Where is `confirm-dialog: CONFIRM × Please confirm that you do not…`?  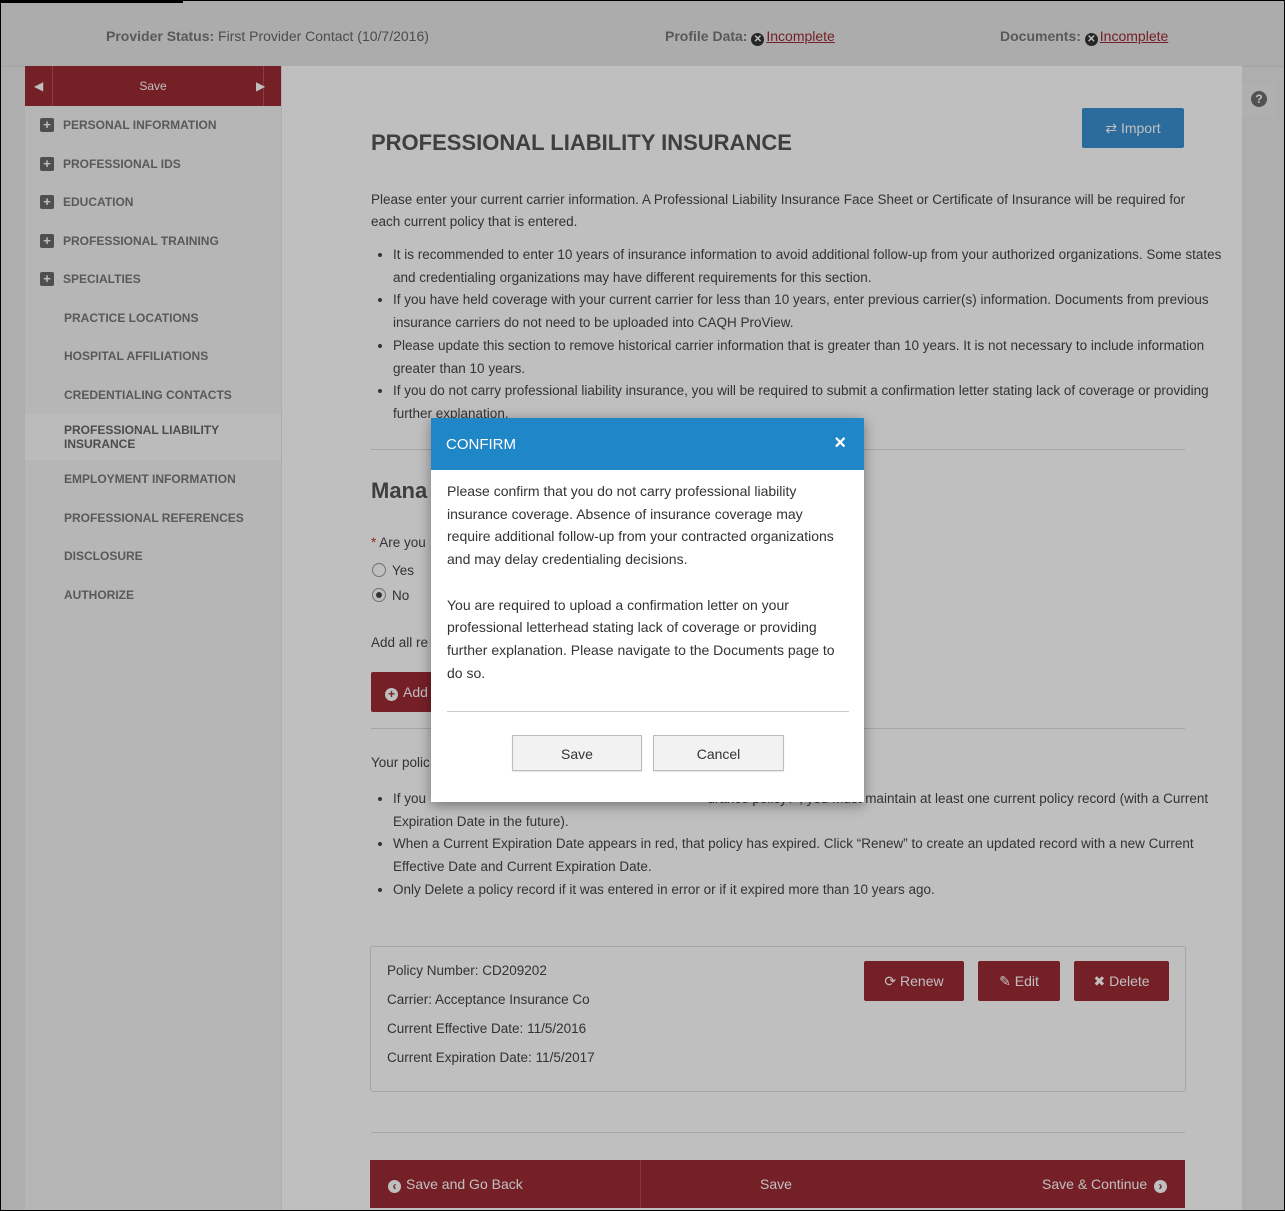
confirm-dialog: CONFIRM × Please confirm that you do not… is located at coordinates (647, 610).